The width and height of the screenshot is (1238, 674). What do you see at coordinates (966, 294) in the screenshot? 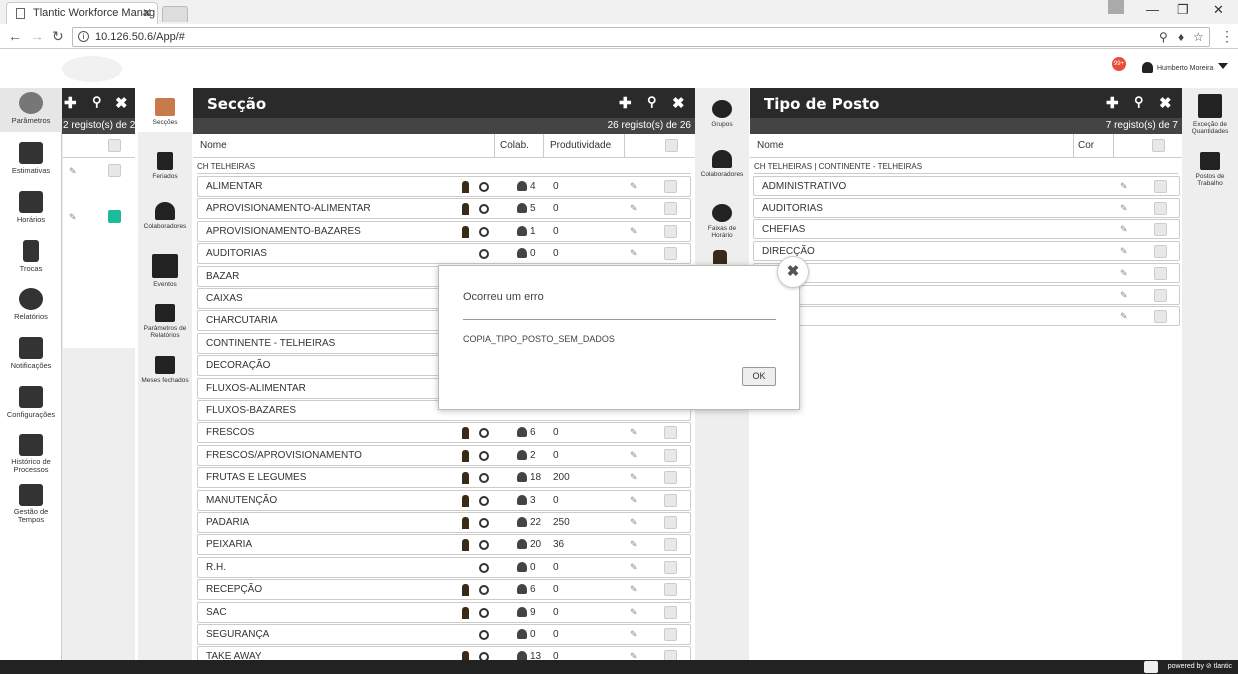
I see `table-row: ✎` at bounding box center [966, 294].